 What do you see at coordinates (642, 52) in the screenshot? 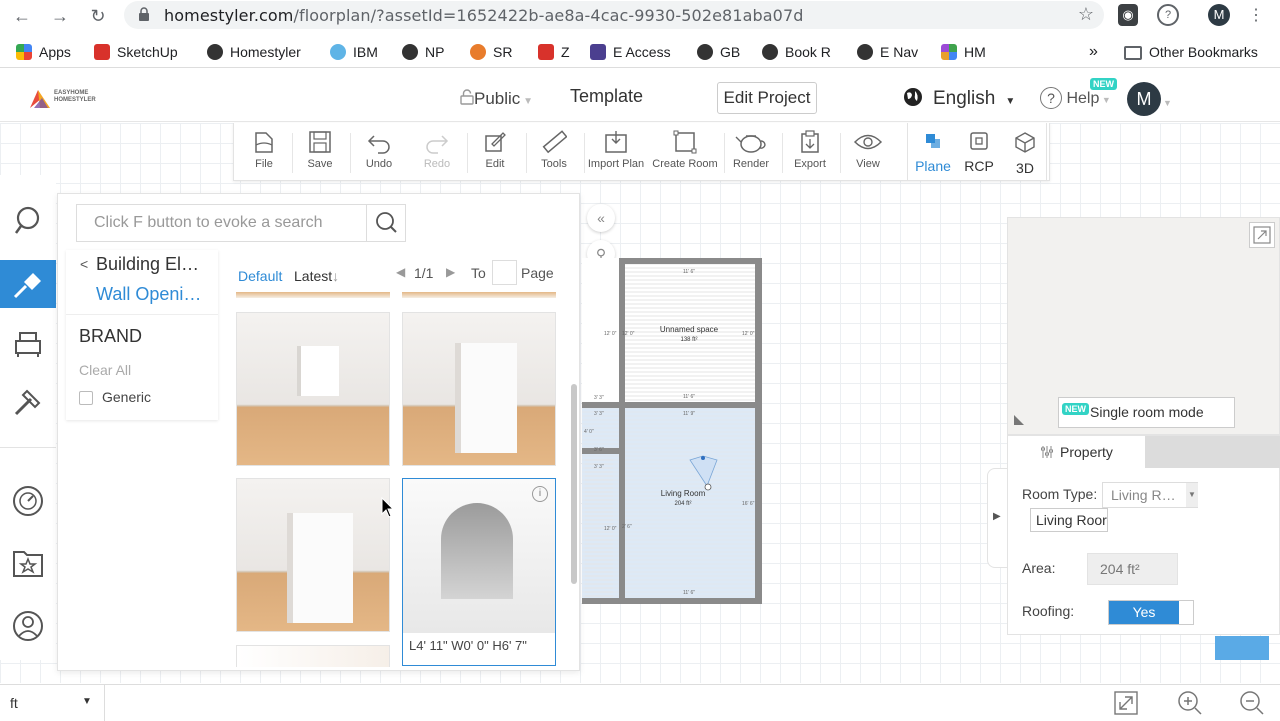
I see `bookmark-label: E Access` at bounding box center [642, 52].